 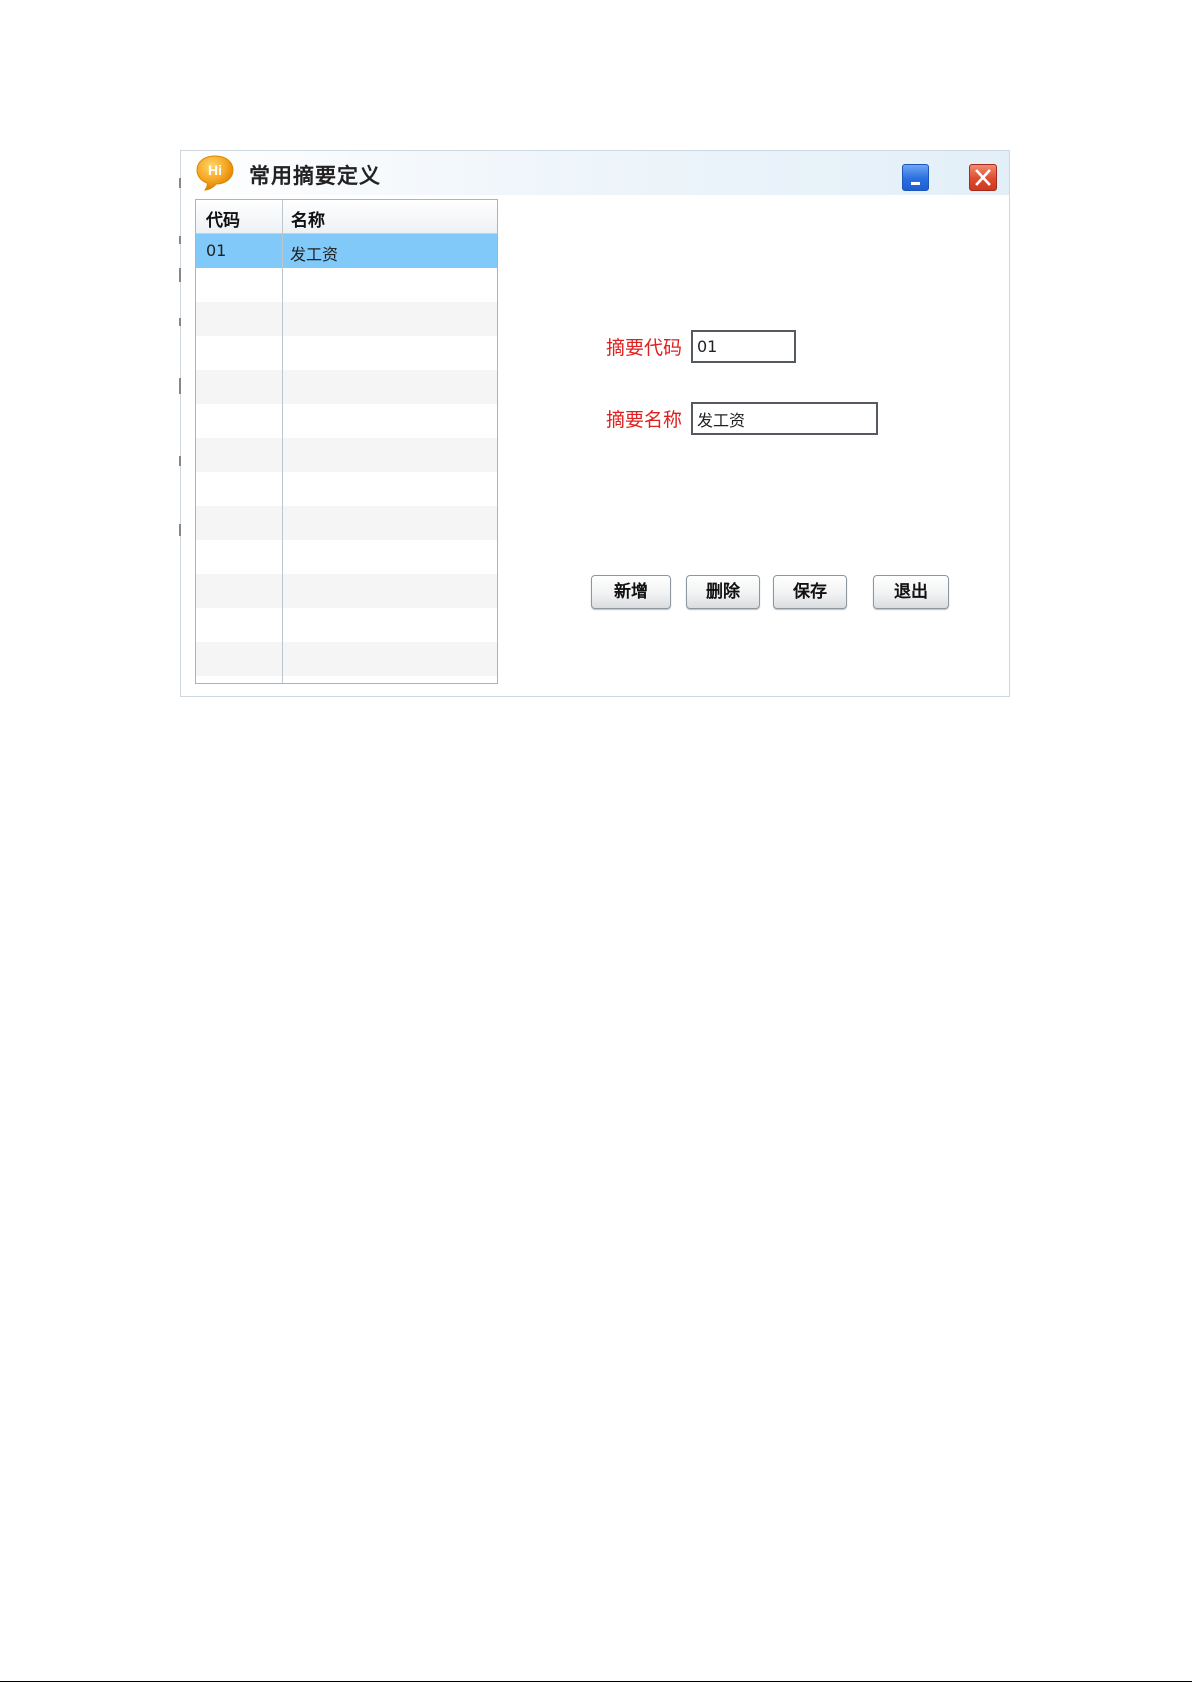 What do you see at coordinates (644, 420) in the screenshot?
I see `name-label: 摘要名称` at bounding box center [644, 420].